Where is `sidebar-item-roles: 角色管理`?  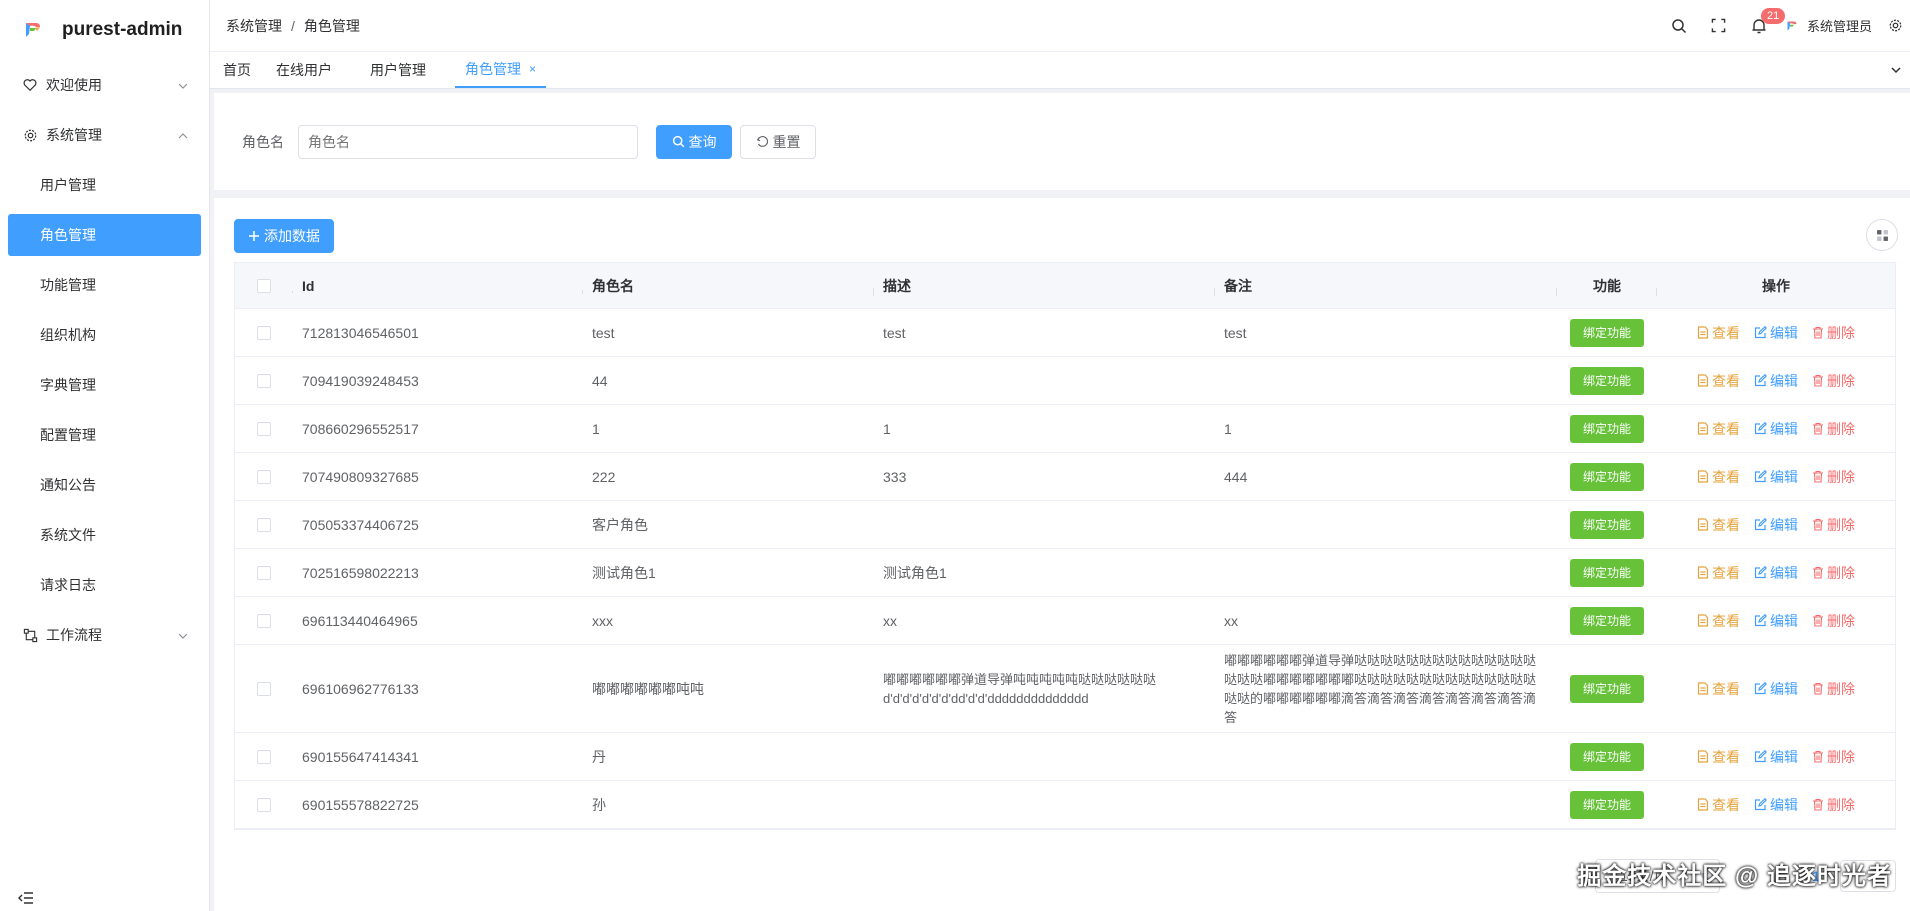 sidebar-item-roles: 角色管理 is located at coordinates (104, 235).